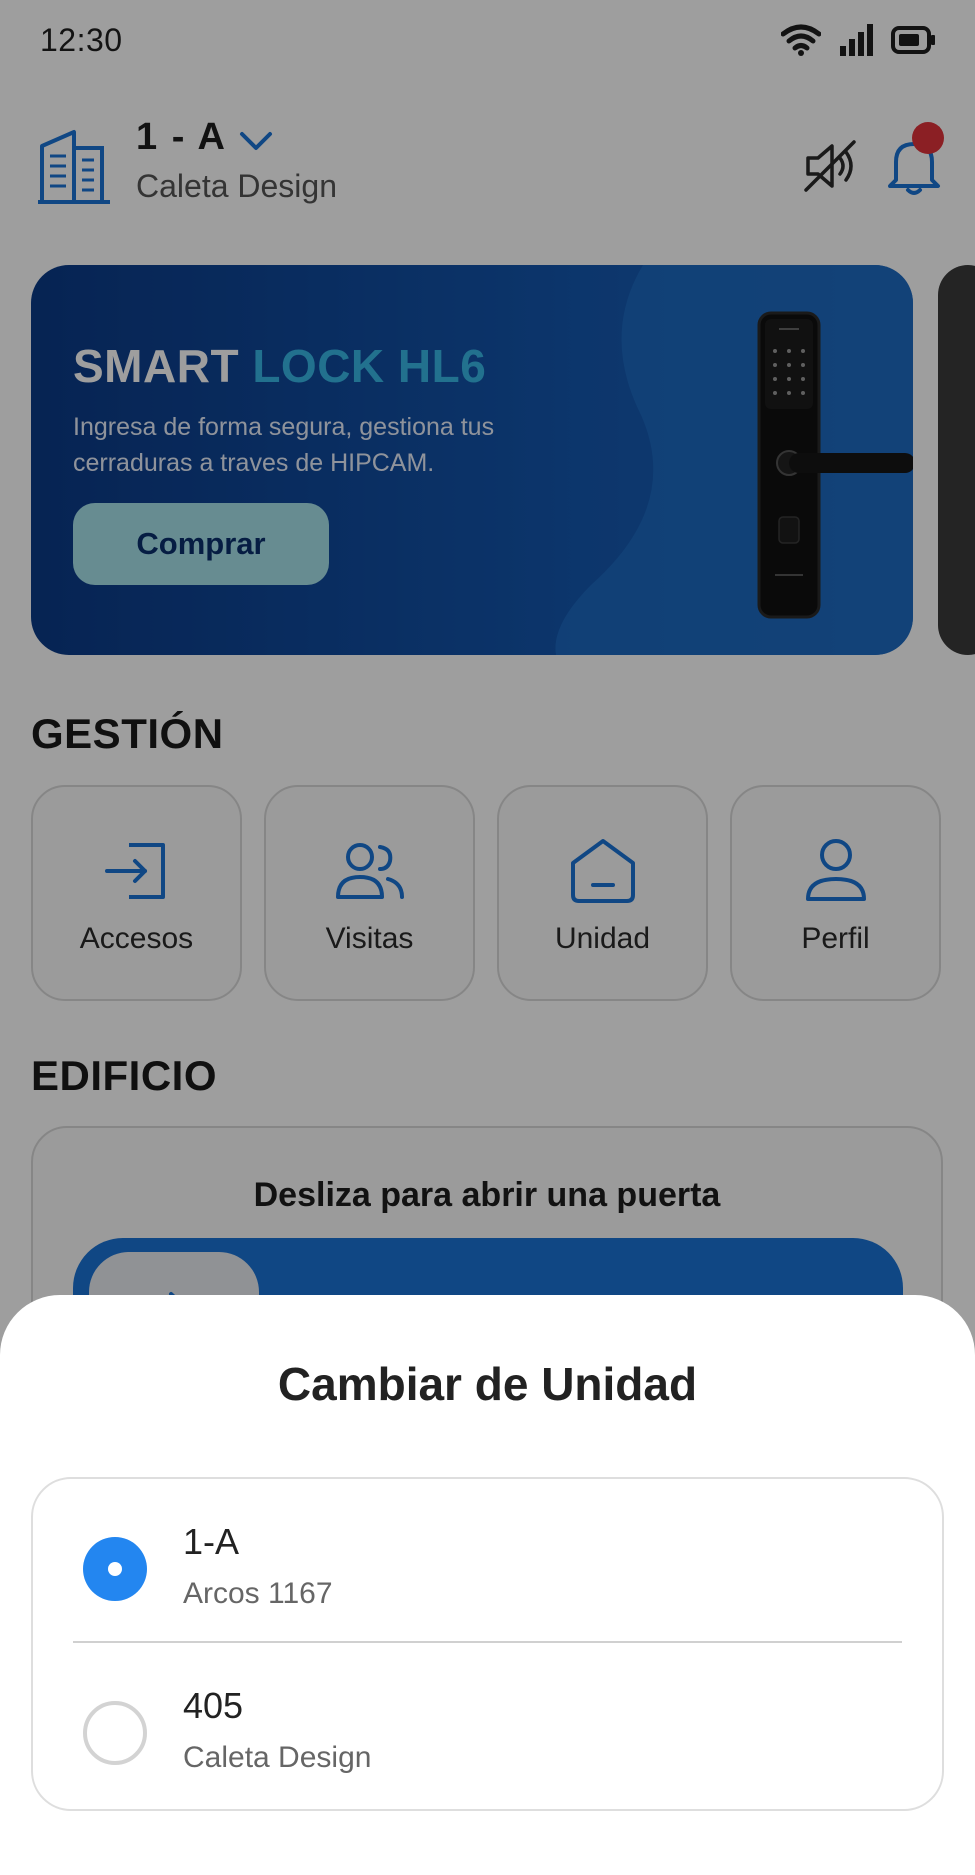 This screenshot has width=975, height=1875. I want to click on unit-option-1a: 1-A Arcos 1167, so click(489, 1559).